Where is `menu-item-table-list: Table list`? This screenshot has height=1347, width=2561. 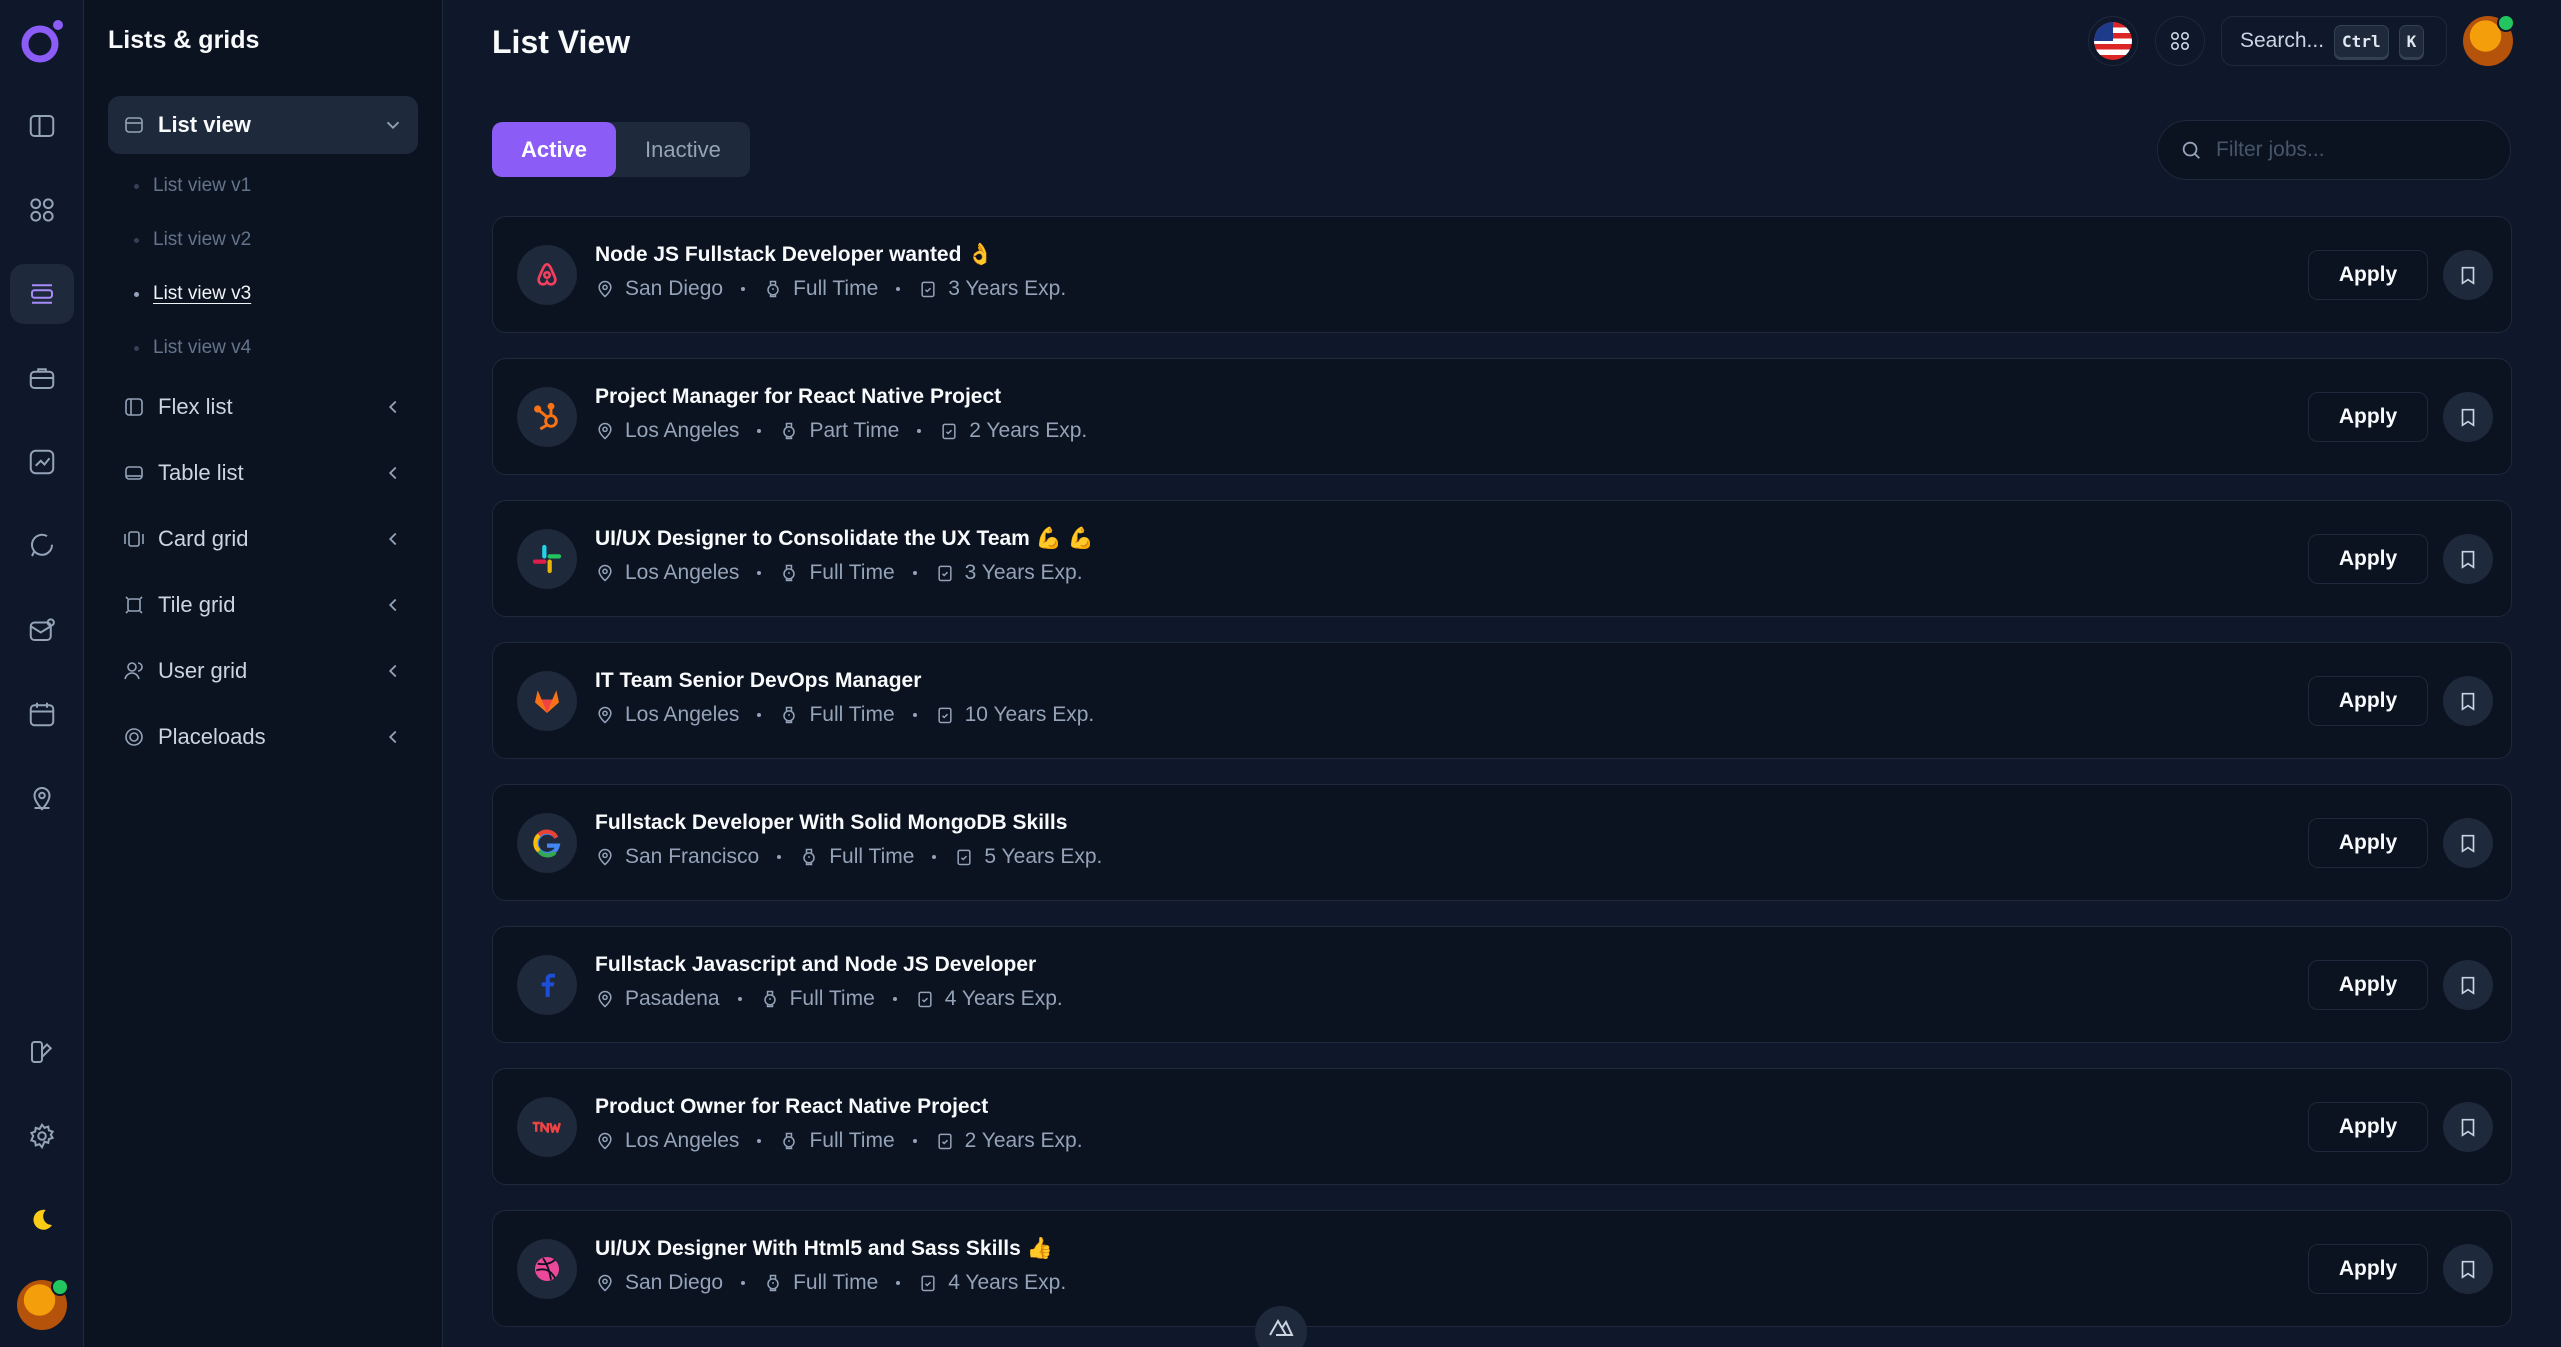 menu-item-table-list: Table list is located at coordinates (263, 473).